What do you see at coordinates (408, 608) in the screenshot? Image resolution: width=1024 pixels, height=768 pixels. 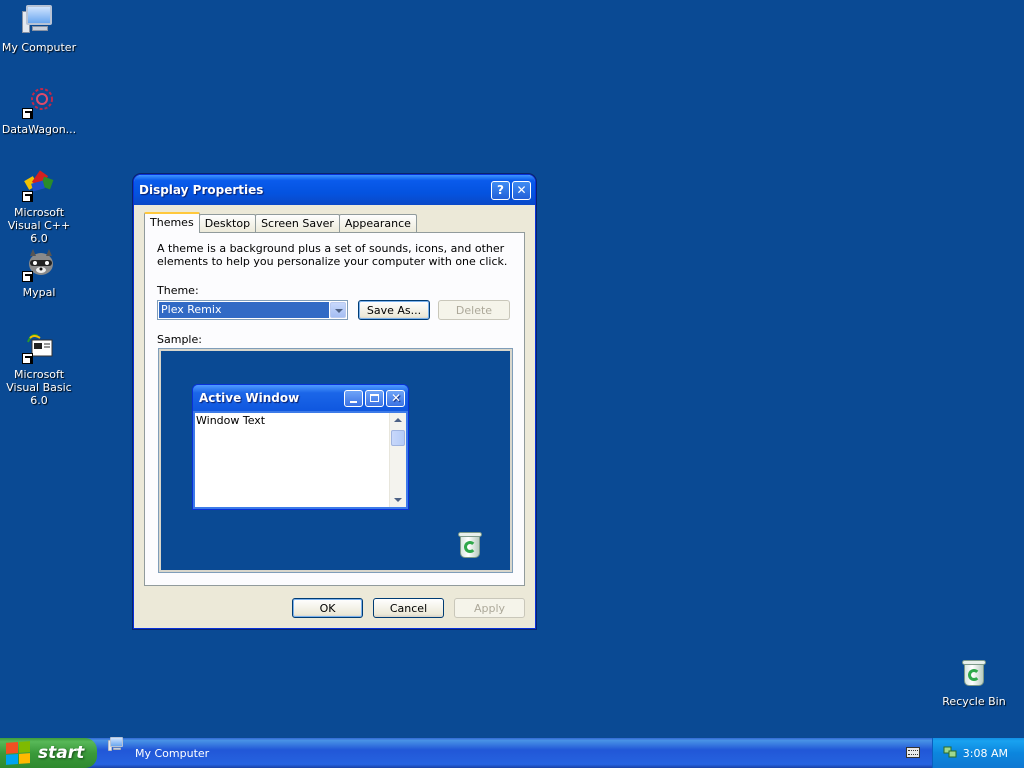 I see `cancel-button: Cancel` at bounding box center [408, 608].